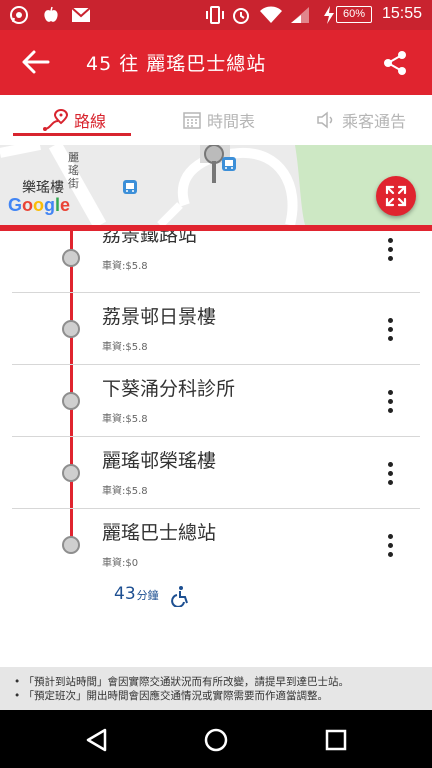 The width and height of the screenshot is (432, 768). What do you see at coordinates (97, 740) in the screenshot?
I see `back-triangle-icon` at bounding box center [97, 740].